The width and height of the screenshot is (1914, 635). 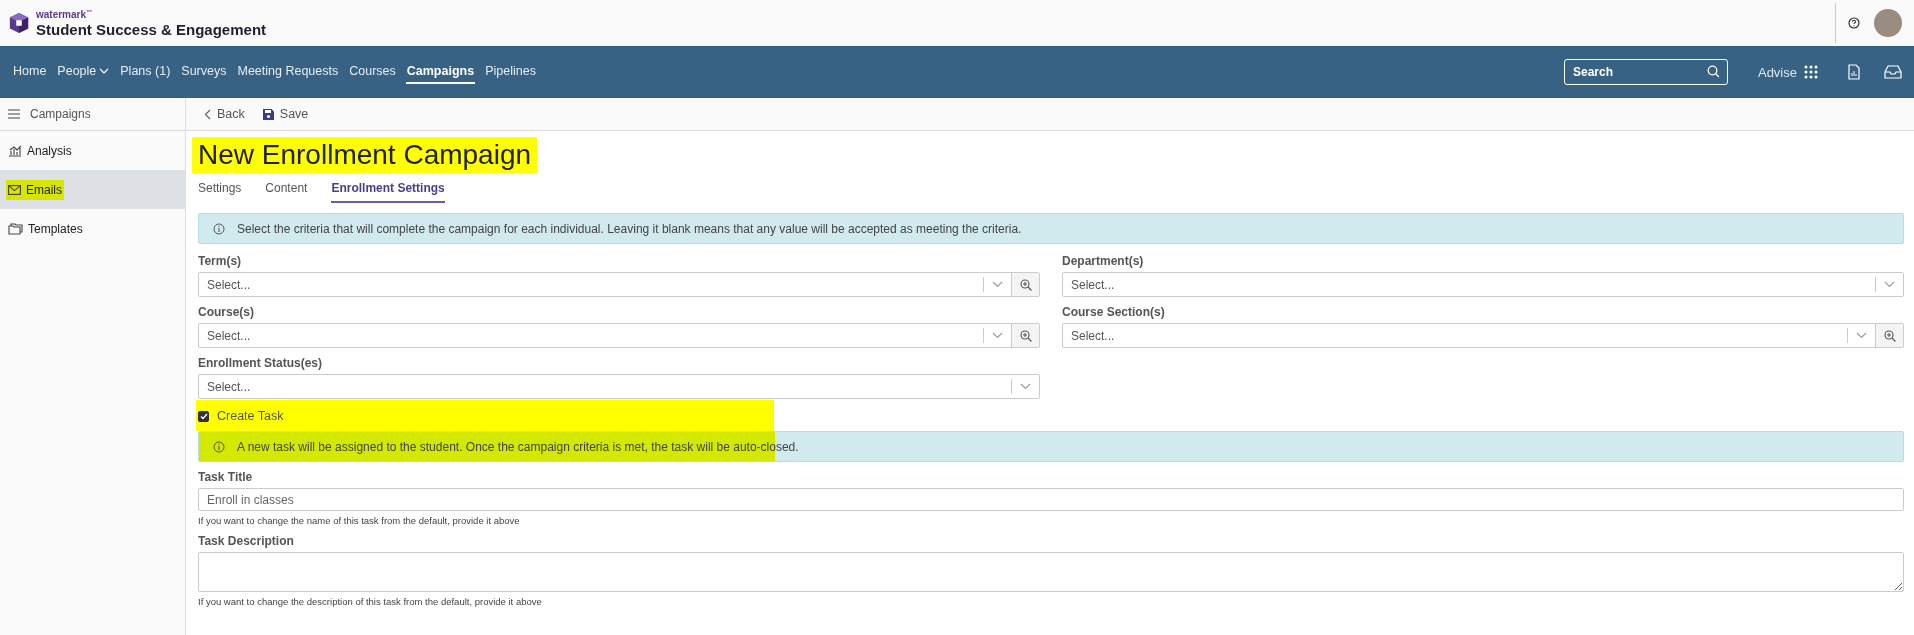 What do you see at coordinates (250, 416) in the screenshot?
I see `checkbox-label: Create Task` at bounding box center [250, 416].